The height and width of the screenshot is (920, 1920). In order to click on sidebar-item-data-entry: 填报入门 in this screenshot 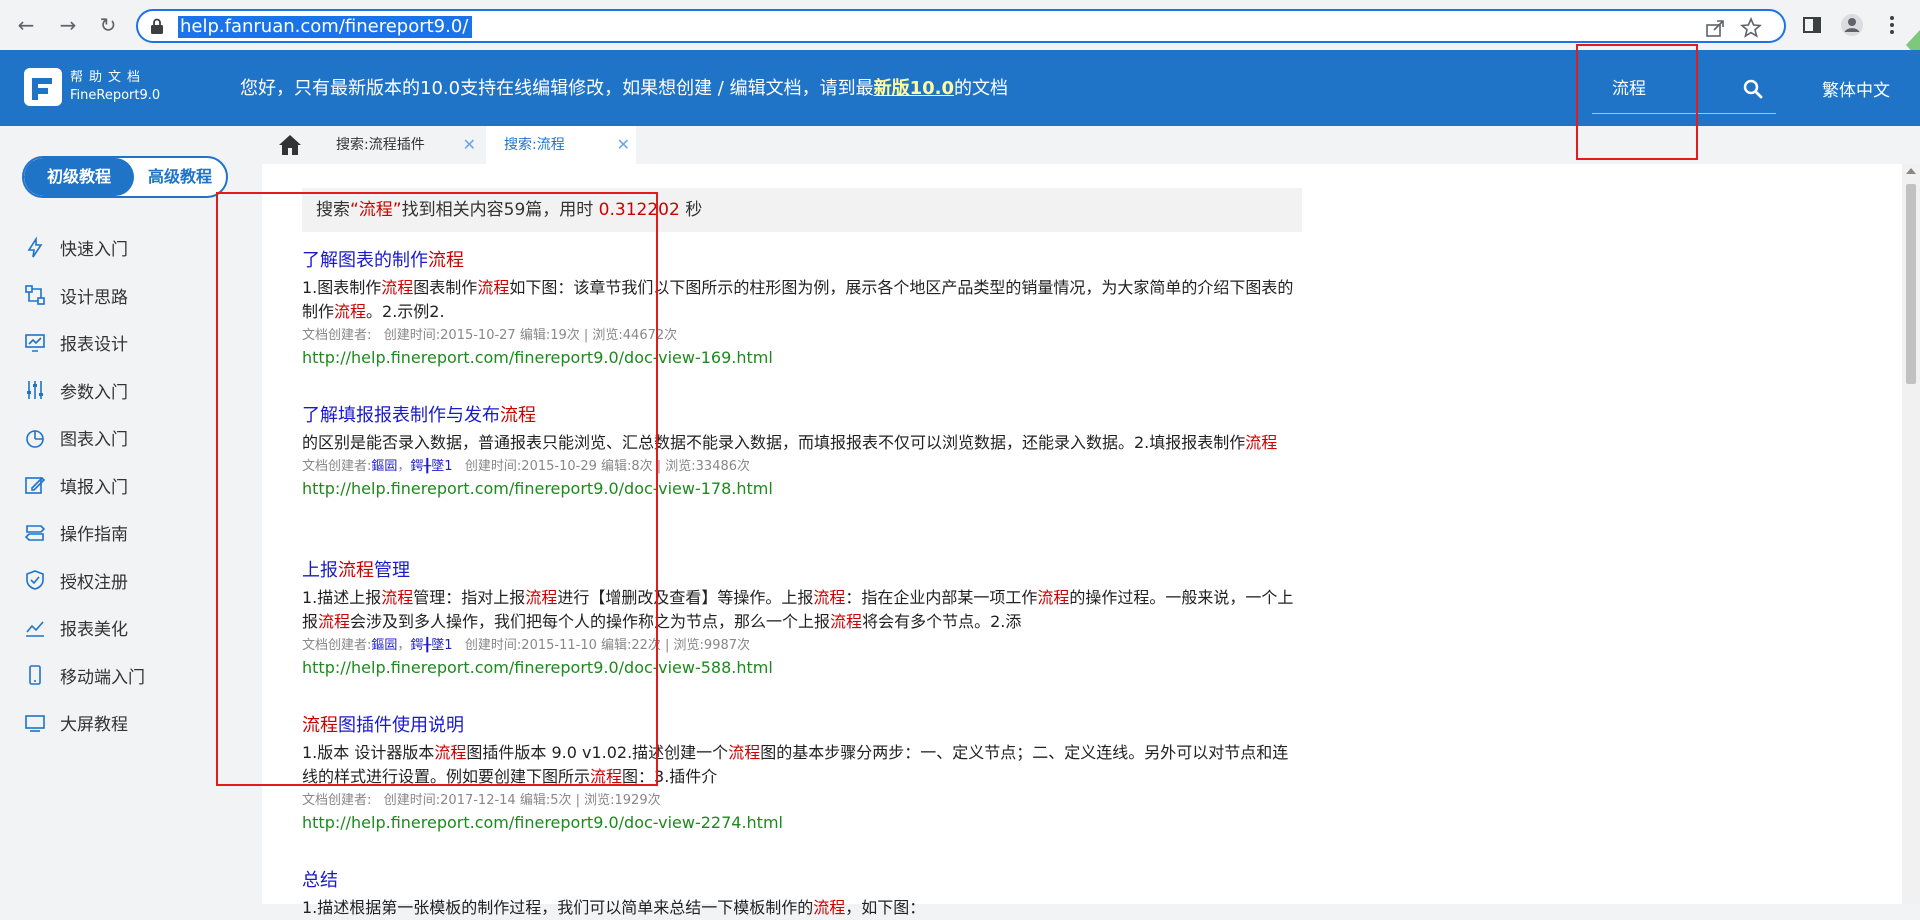, I will do `click(84, 486)`.